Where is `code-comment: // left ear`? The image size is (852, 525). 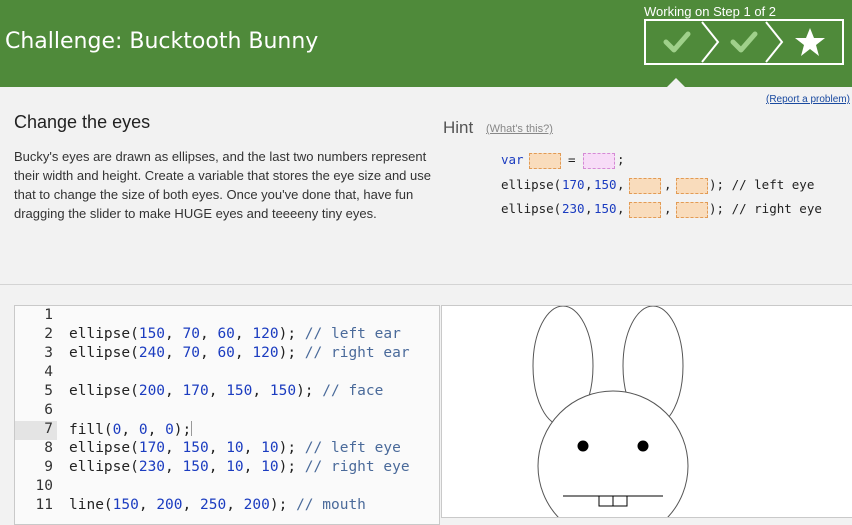 code-comment: // left ear is located at coordinates (352, 334).